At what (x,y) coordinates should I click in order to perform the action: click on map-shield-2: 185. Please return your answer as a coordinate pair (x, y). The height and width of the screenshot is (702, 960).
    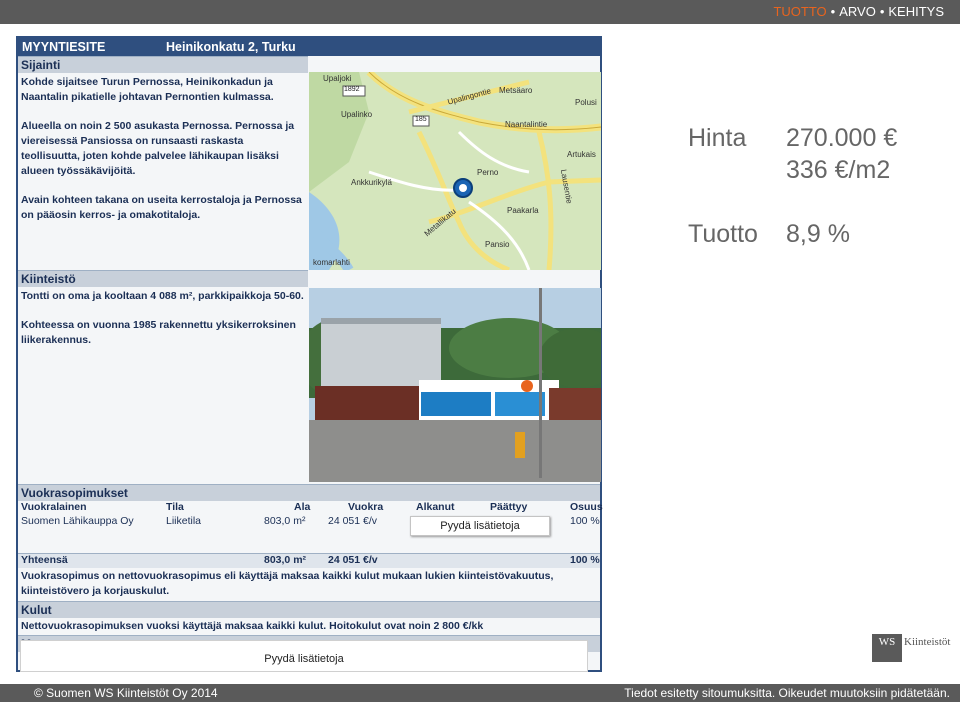
    Looking at the image, I should click on (421, 119).